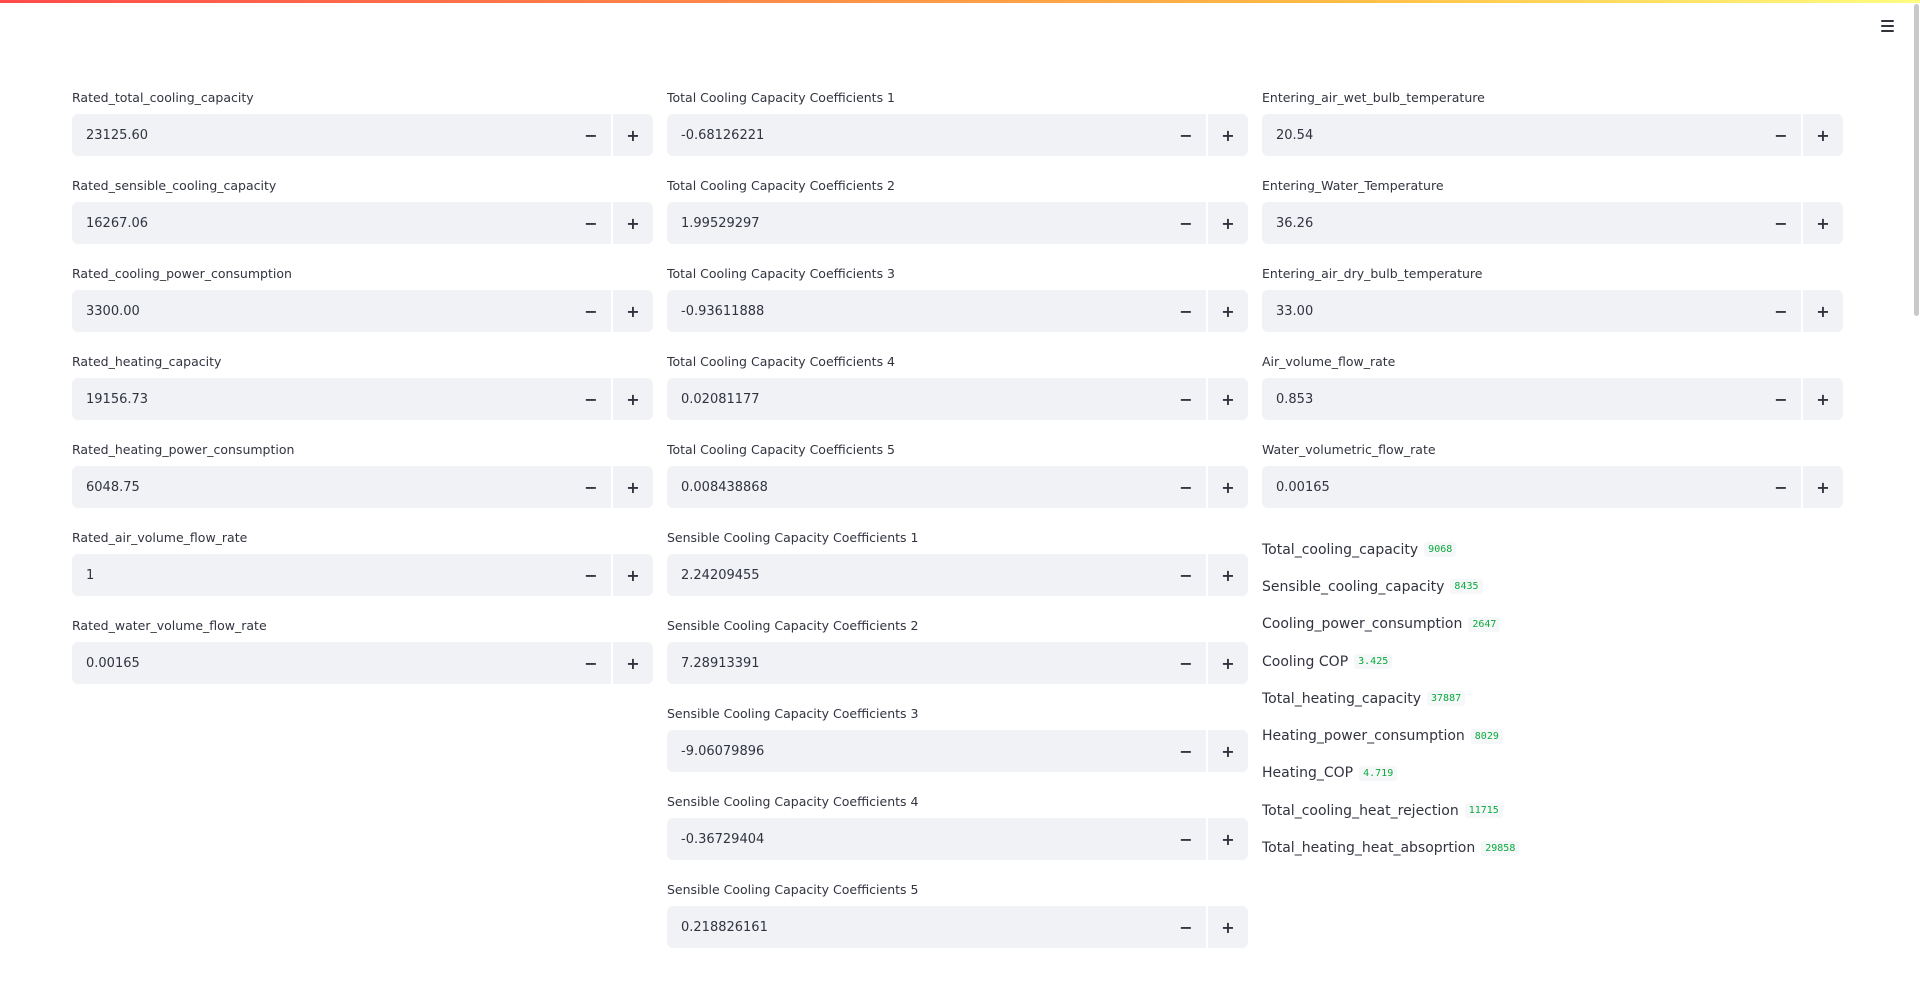 The width and height of the screenshot is (1920, 988). I want to click on number-input: 0.853 − +, so click(1552, 399).